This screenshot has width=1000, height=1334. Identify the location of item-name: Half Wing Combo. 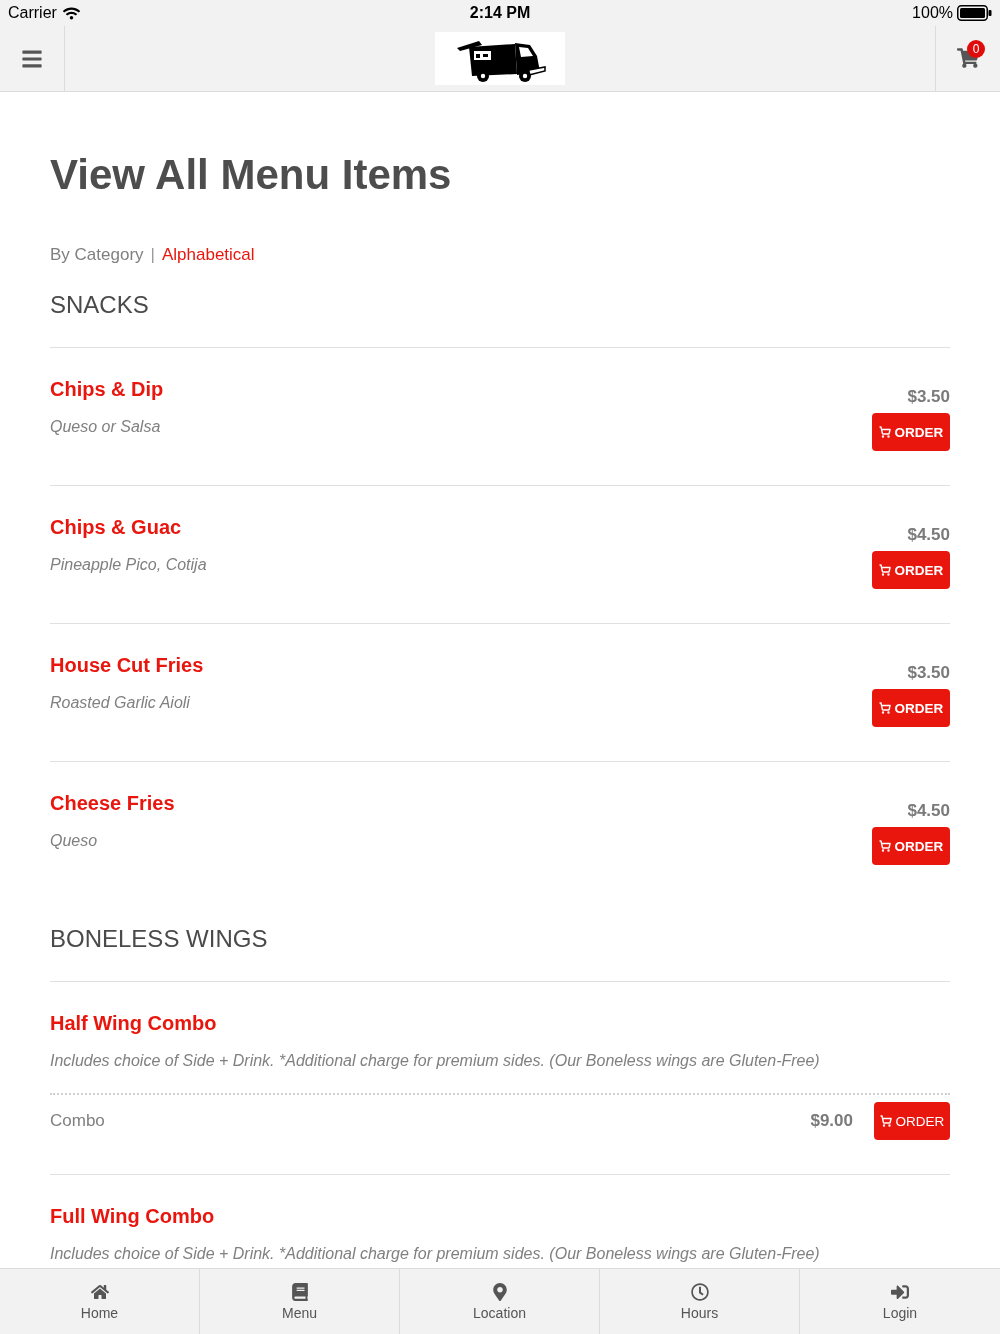
(133, 1023).